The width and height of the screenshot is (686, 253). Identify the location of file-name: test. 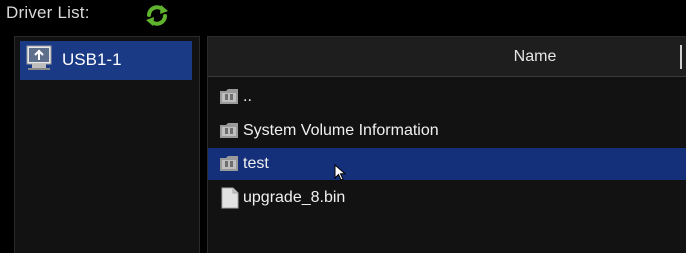
(256, 163).